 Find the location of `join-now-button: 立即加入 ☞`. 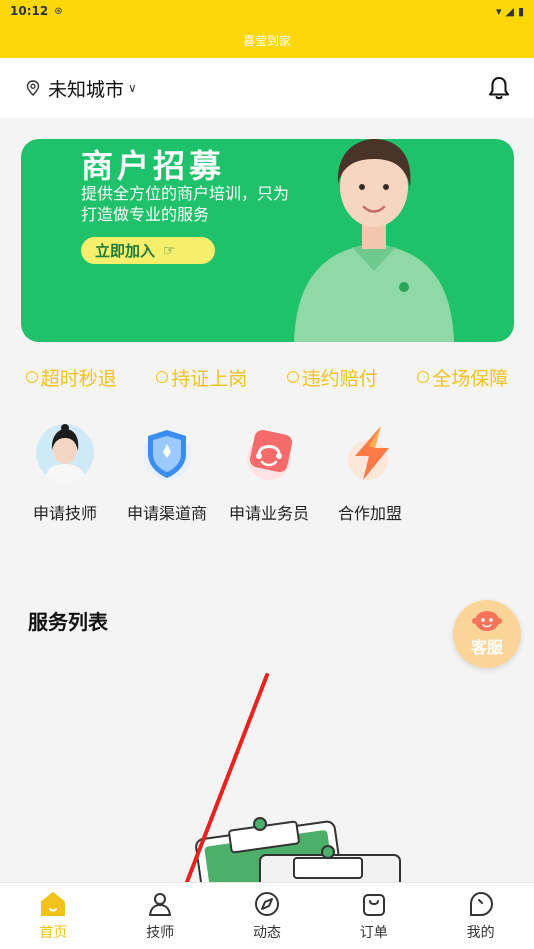

join-now-button: 立即加入 ☞ is located at coordinates (148, 250).